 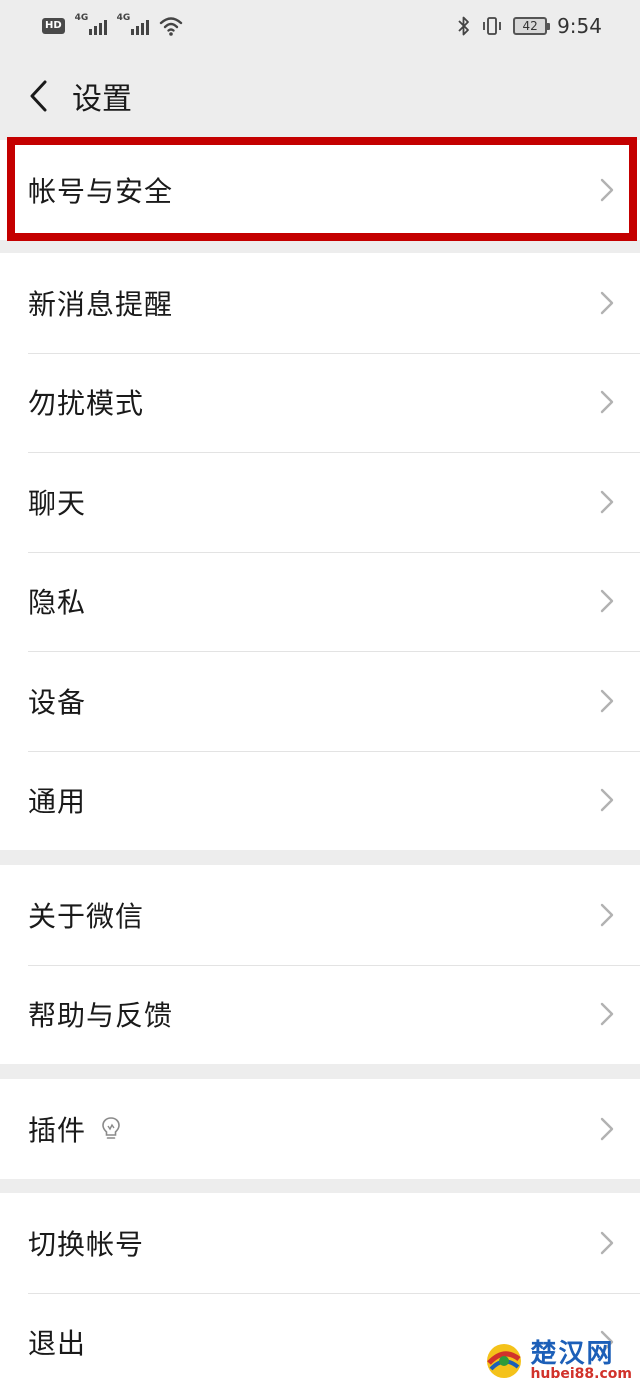 What do you see at coordinates (100, 1014) in the screenshot?
I see `menu-item-label: 帮助与反馈` at bounding box center [100, 1014].